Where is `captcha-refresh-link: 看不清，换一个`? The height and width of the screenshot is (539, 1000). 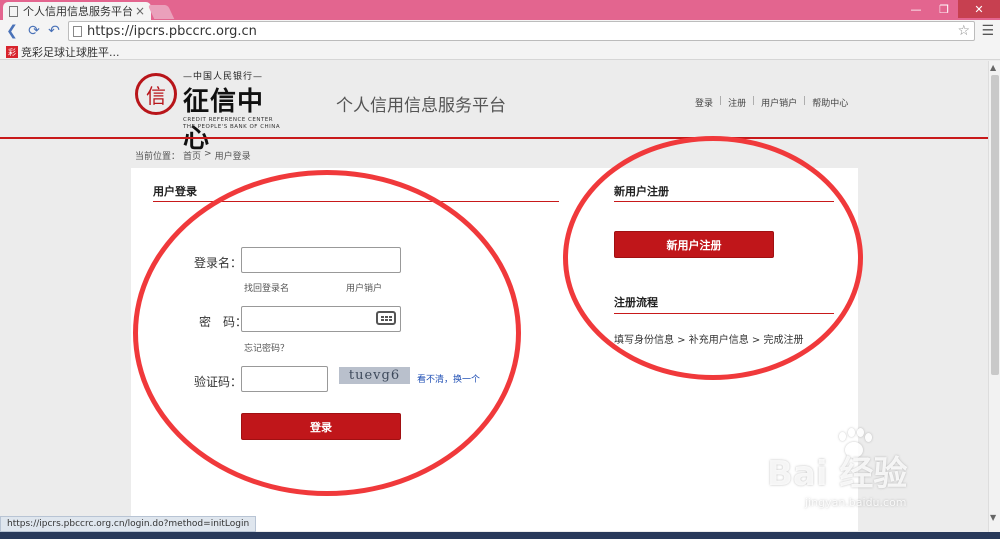 captcha-refresh-link: 看不清，换一个 is located at coordinates (448, 378).